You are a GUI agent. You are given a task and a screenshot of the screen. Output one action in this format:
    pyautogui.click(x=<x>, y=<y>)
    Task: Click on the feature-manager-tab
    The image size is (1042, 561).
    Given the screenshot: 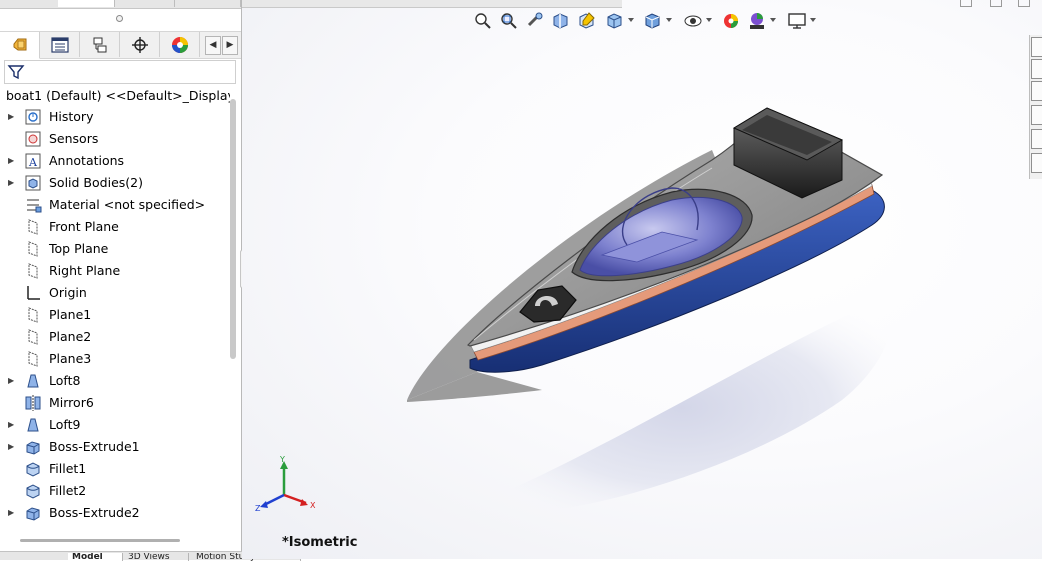 What is the action you would take?
    pyautogui.click(x=20, y=45)
    